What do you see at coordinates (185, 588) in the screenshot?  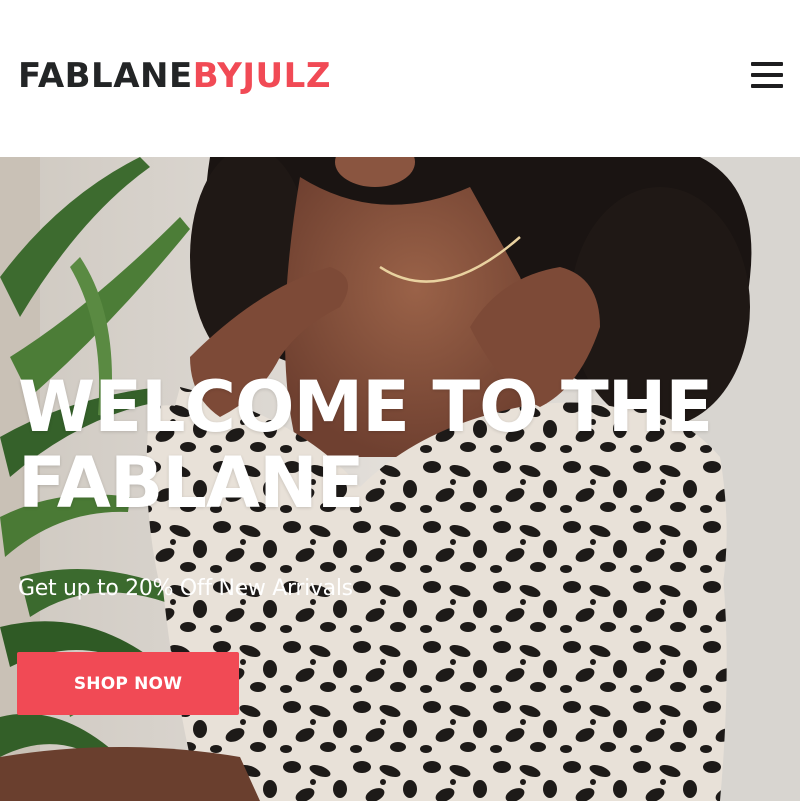 I see `hero-subtitle: Get up to 20% Off New Arrivals` at bounding box center [185, 588].